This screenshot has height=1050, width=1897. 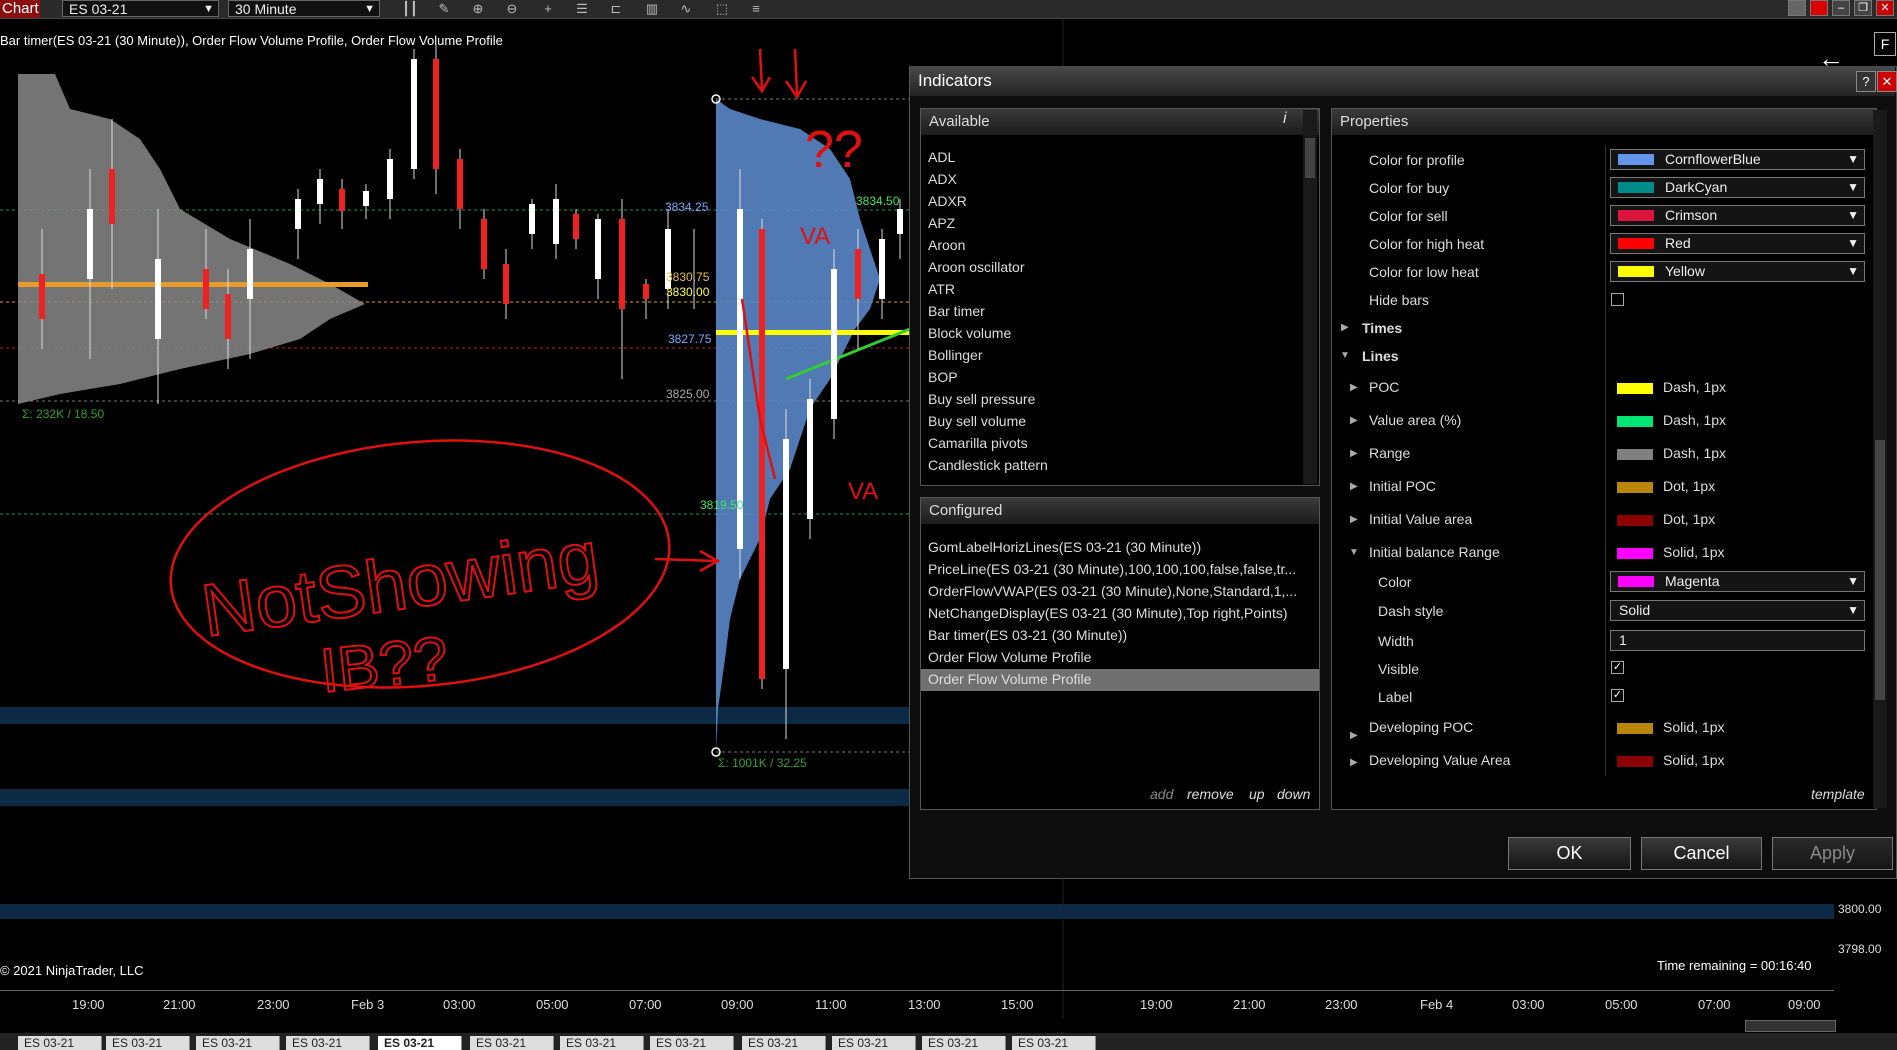 What do you see at coordinates (947, 201) in the screenshot?
I see `available-item: ADXR` at bounding box center [947, 201].